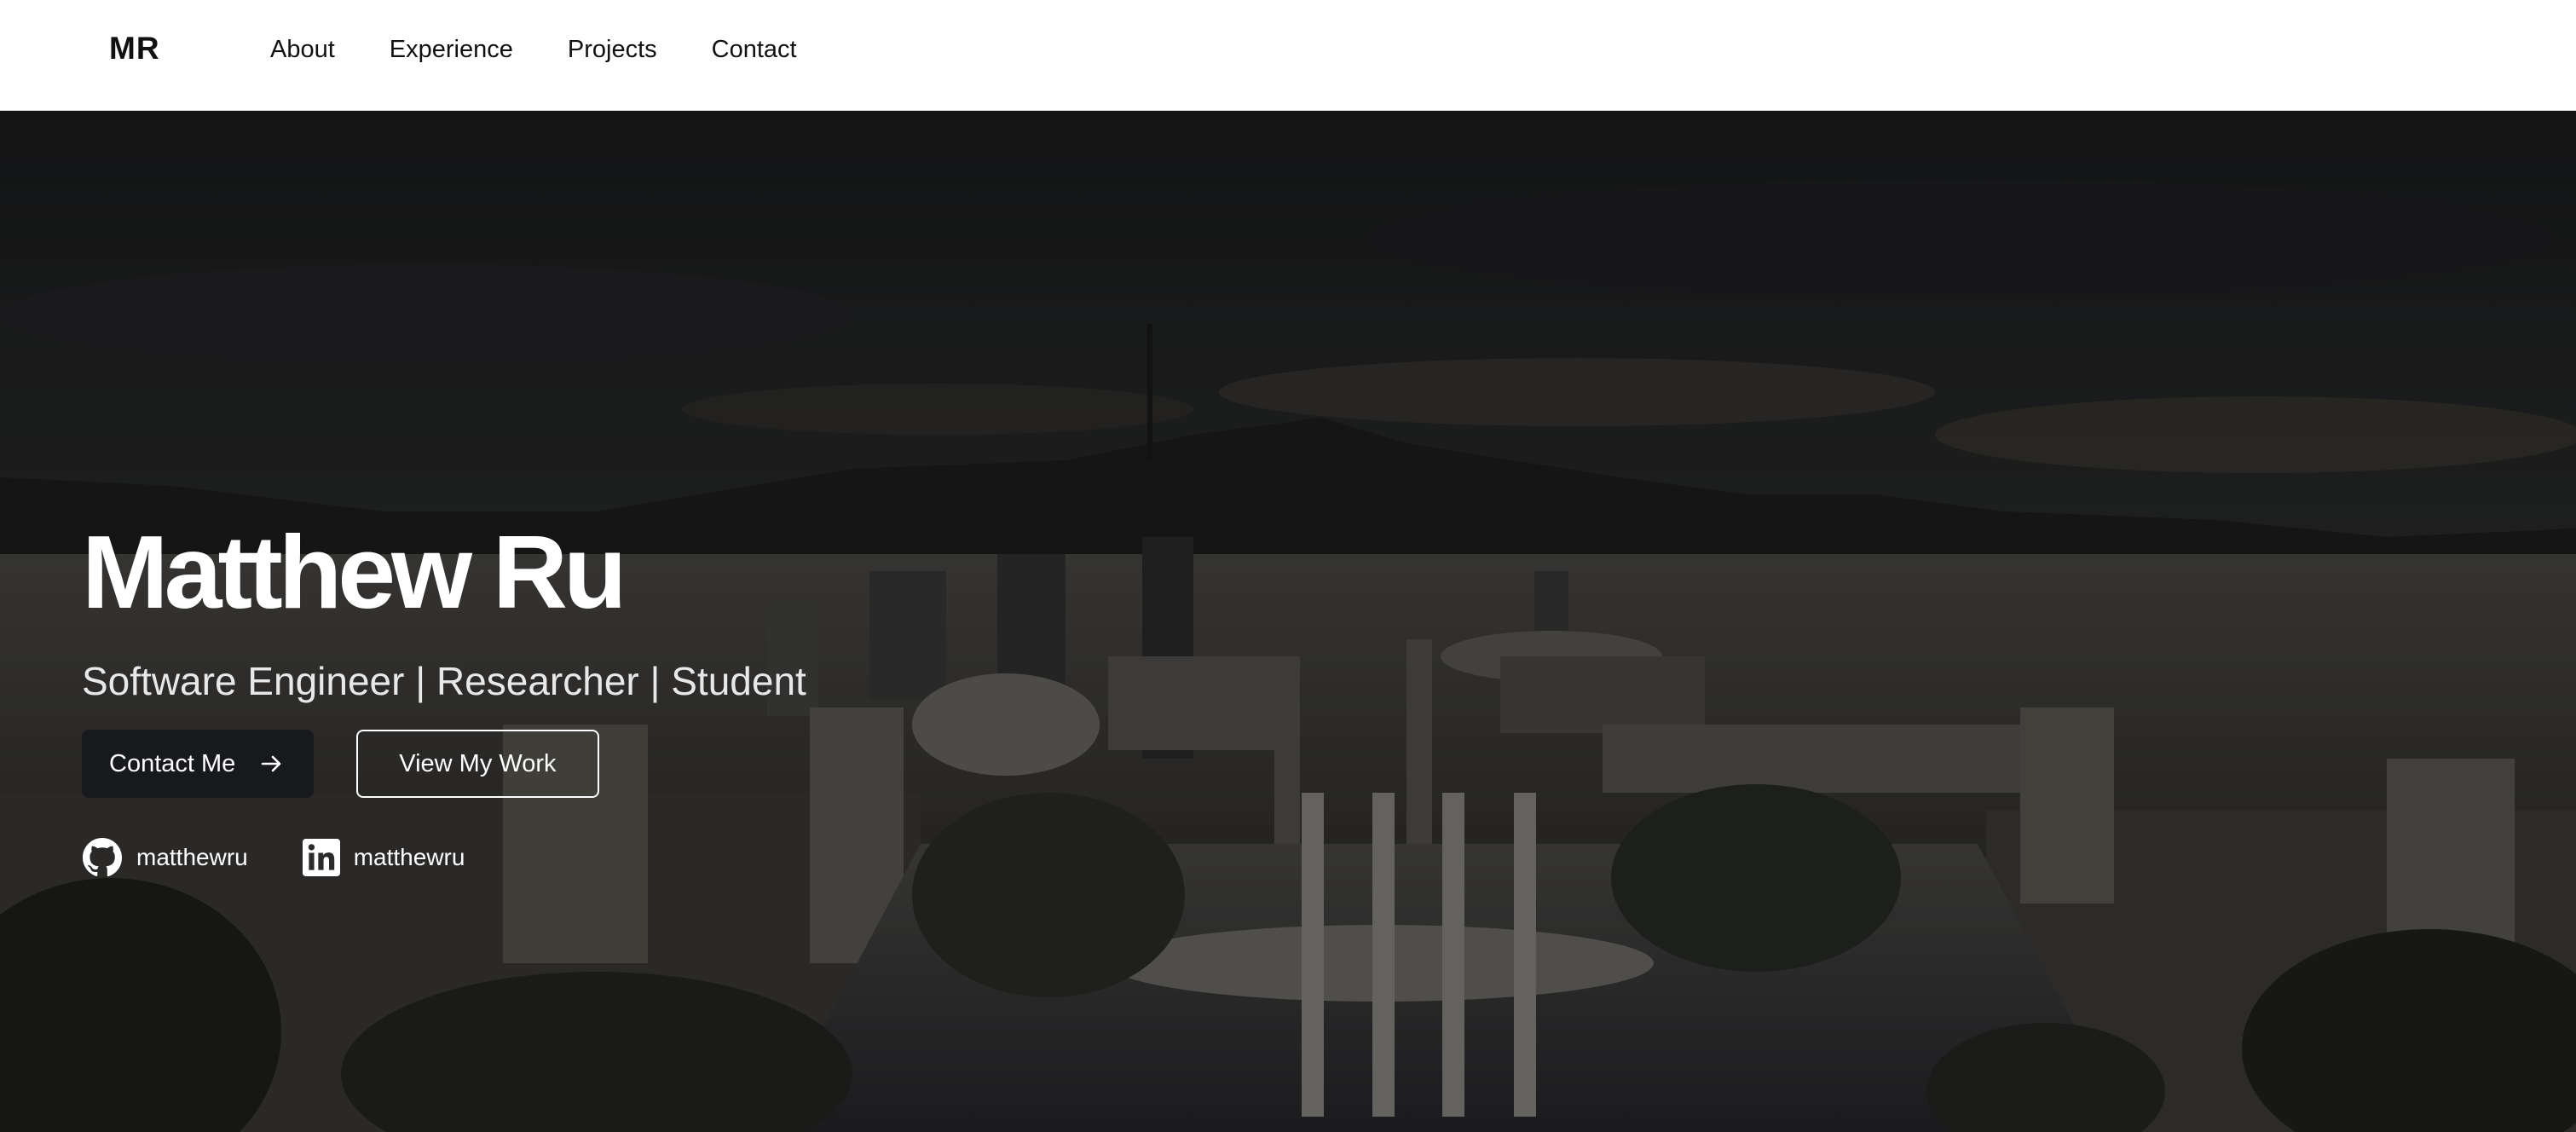  I want to click on github-link: matthewru, so click(165, 857).